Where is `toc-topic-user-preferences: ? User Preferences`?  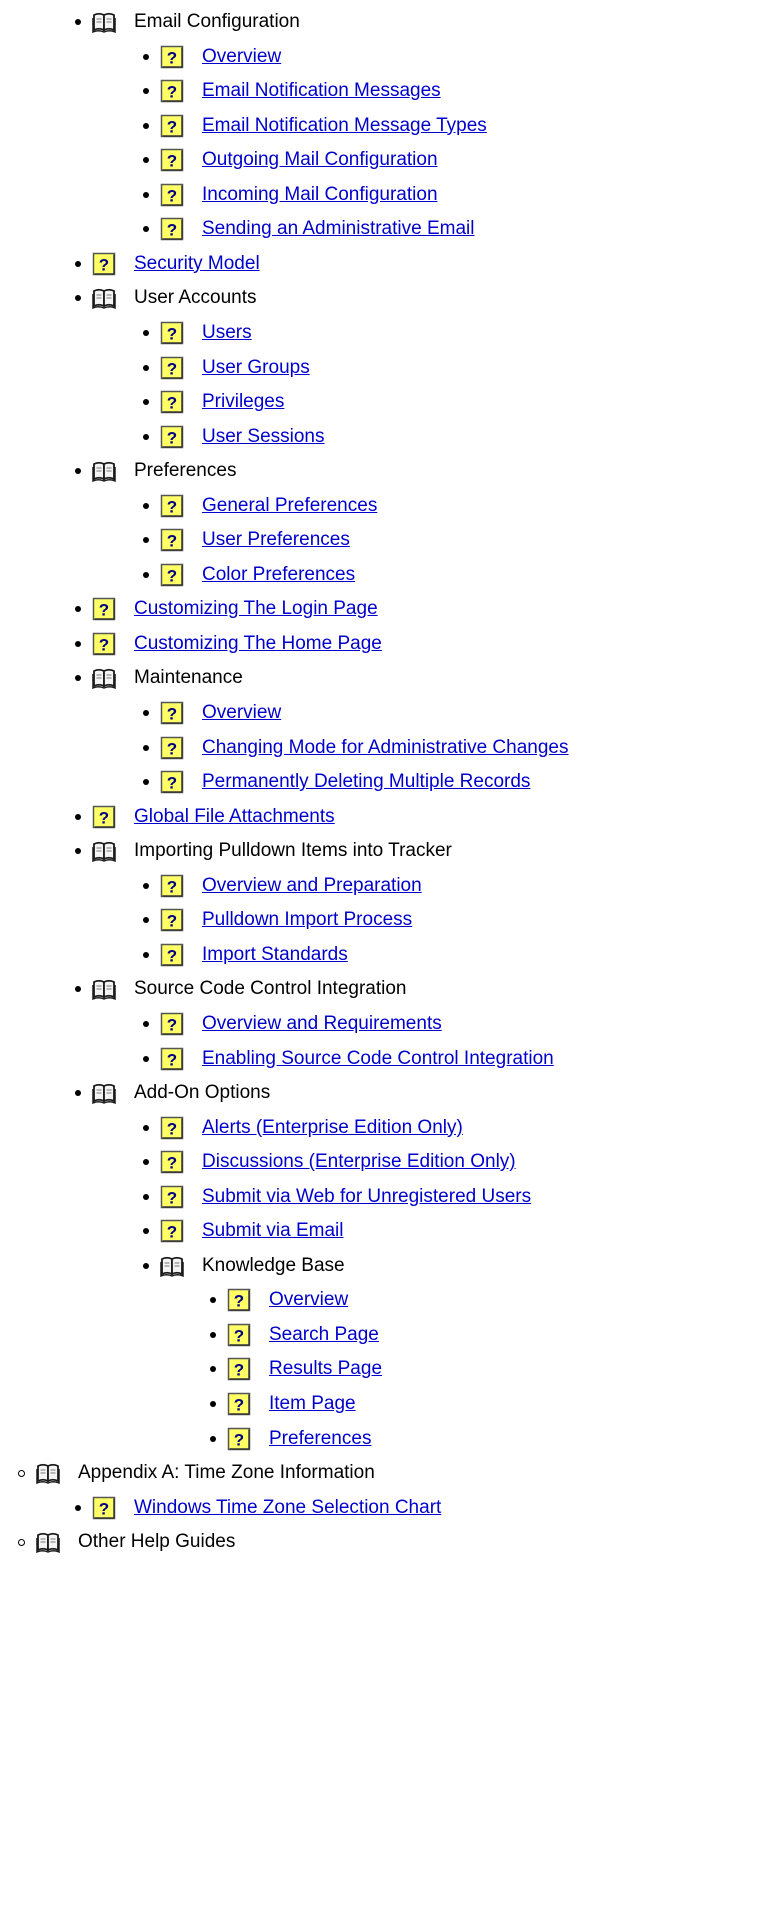
toc-topic-user-preferences: ? User Preferences is located at coordinates (246, 540).